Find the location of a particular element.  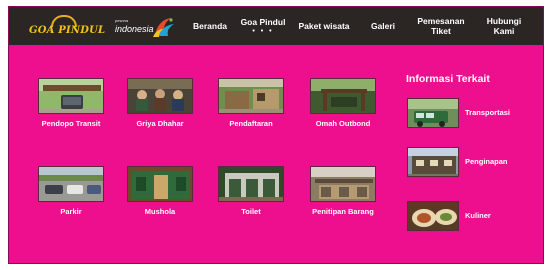

food-photo-icon is located at coordinates (433, 216).